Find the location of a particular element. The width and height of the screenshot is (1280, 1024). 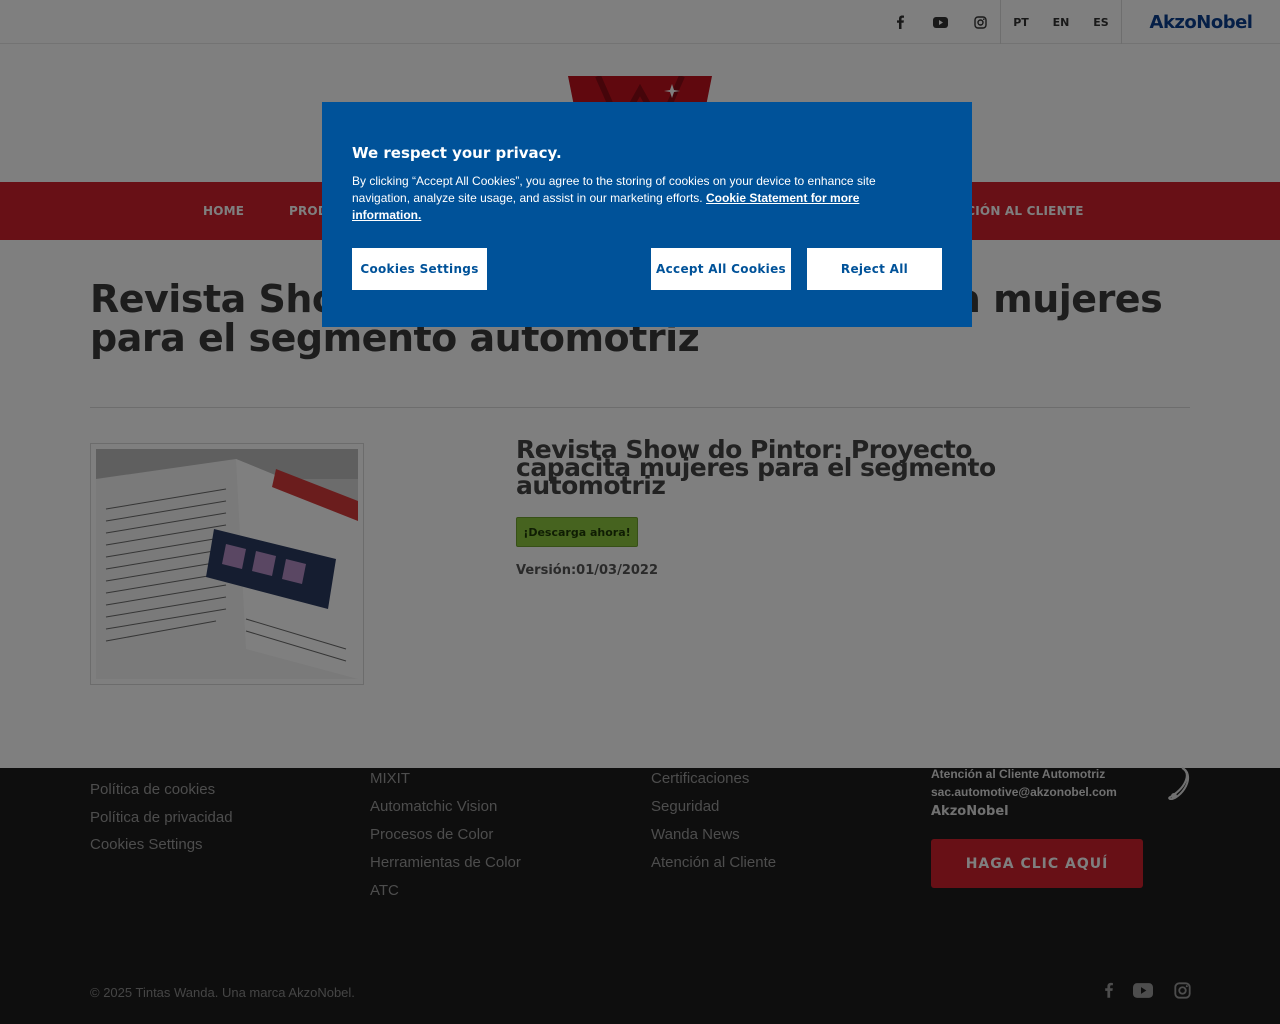

cookies-settings-button: Cookies Settings is located at coordinates (419, 269).